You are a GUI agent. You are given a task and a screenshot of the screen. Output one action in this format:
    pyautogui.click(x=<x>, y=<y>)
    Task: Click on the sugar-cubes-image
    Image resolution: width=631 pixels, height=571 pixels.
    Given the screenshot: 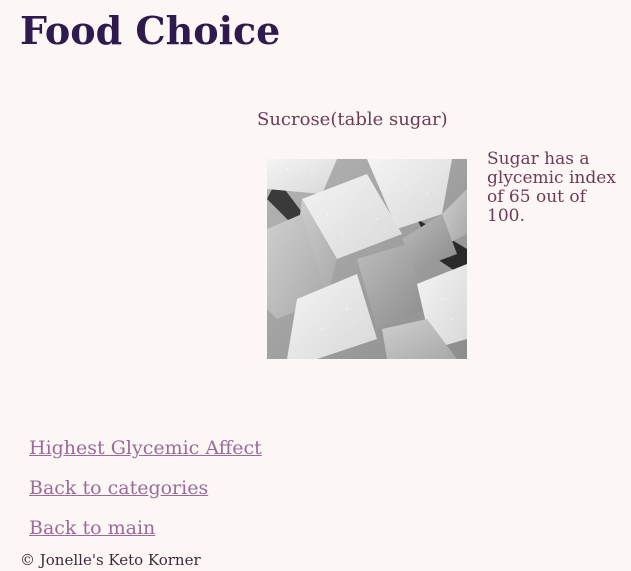 What is the action you would take?
    pyautogui.click(x=367, y=259)
    